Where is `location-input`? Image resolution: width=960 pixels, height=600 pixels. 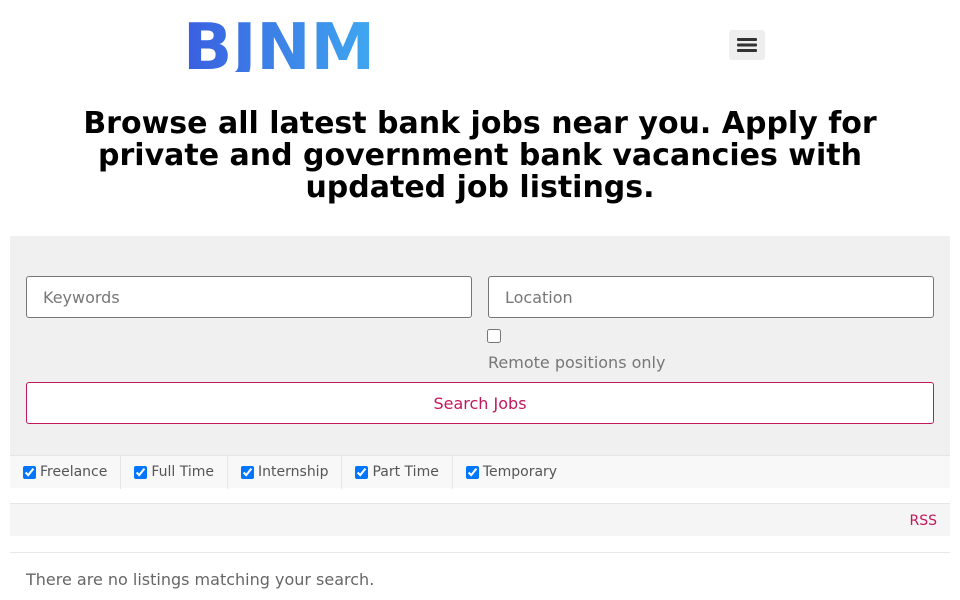
location-input is located at coordinates (711, 297).